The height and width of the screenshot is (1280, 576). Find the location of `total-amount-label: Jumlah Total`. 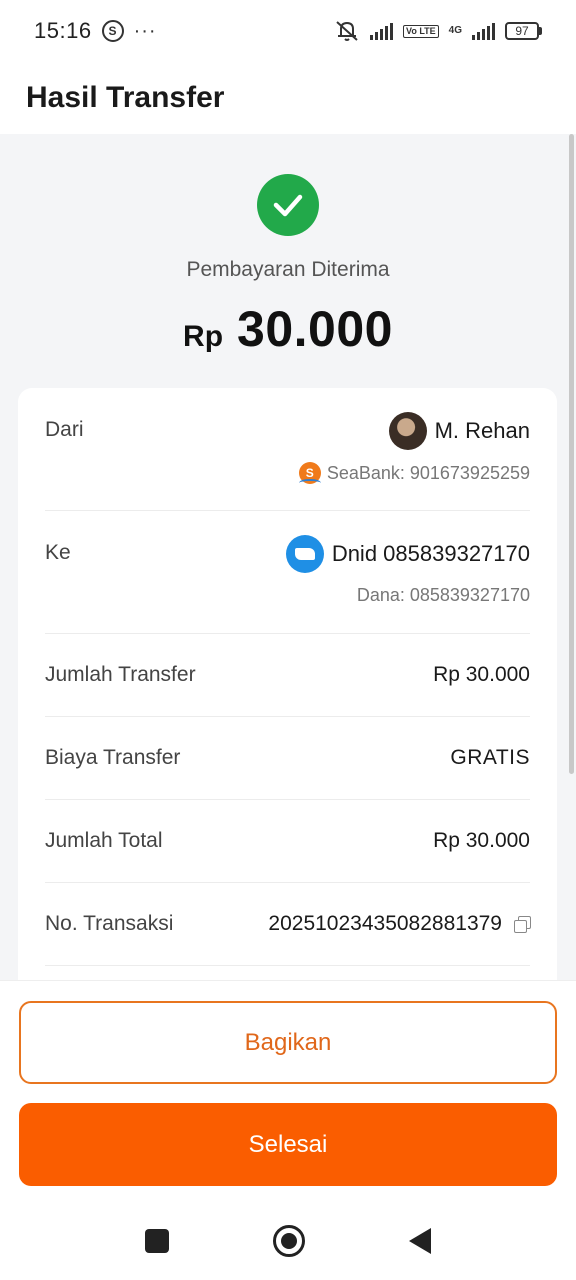

total-amount-label: Jumlah Total is located at coordinates (104, 840).